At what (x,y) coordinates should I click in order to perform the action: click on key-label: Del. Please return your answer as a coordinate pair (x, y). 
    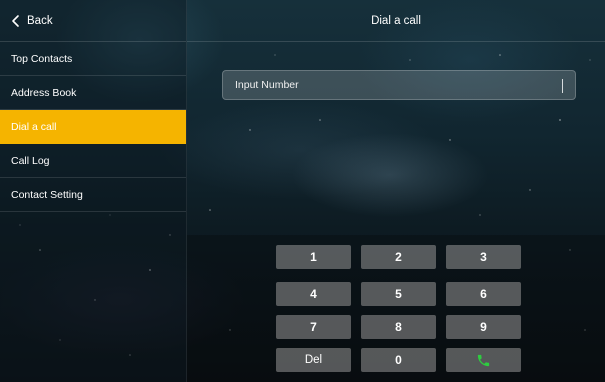
    Looking at the image, I should click on (313, 360).